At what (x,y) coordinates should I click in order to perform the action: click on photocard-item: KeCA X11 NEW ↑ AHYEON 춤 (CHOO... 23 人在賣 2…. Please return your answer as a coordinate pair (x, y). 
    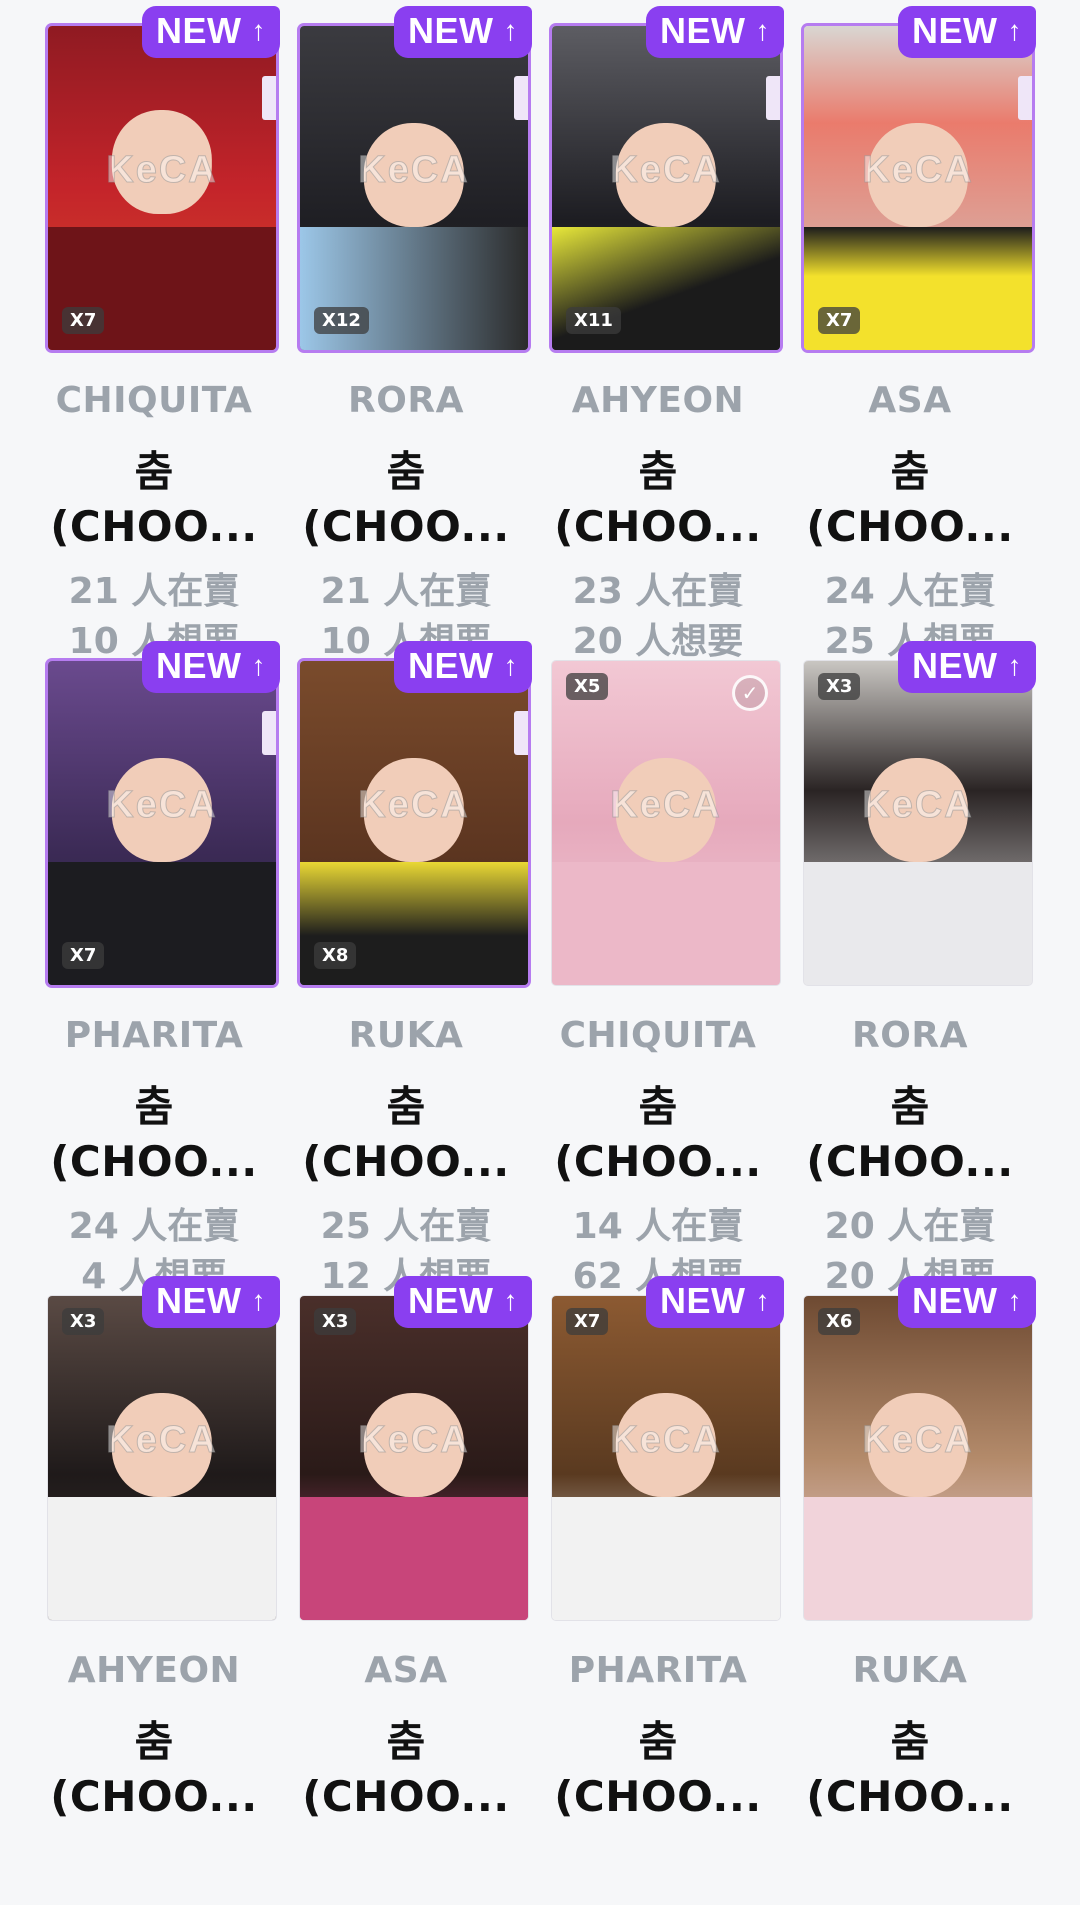
    Looking at the image, I should click on (663, 331).